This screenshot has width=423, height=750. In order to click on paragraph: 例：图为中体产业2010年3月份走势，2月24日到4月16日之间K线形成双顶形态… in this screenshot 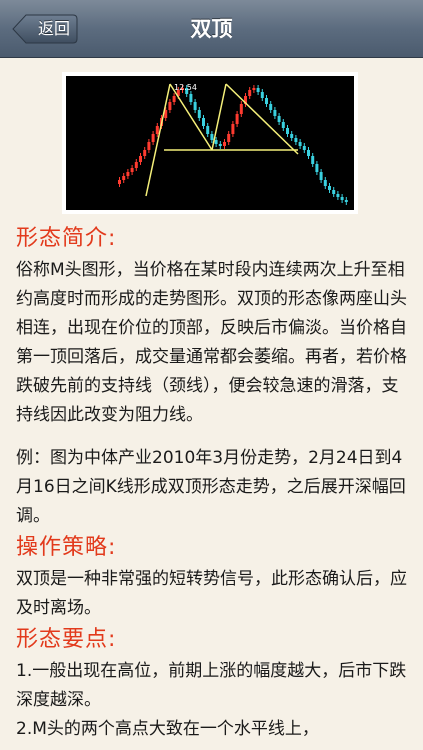, I will do `click(211, 487)`.